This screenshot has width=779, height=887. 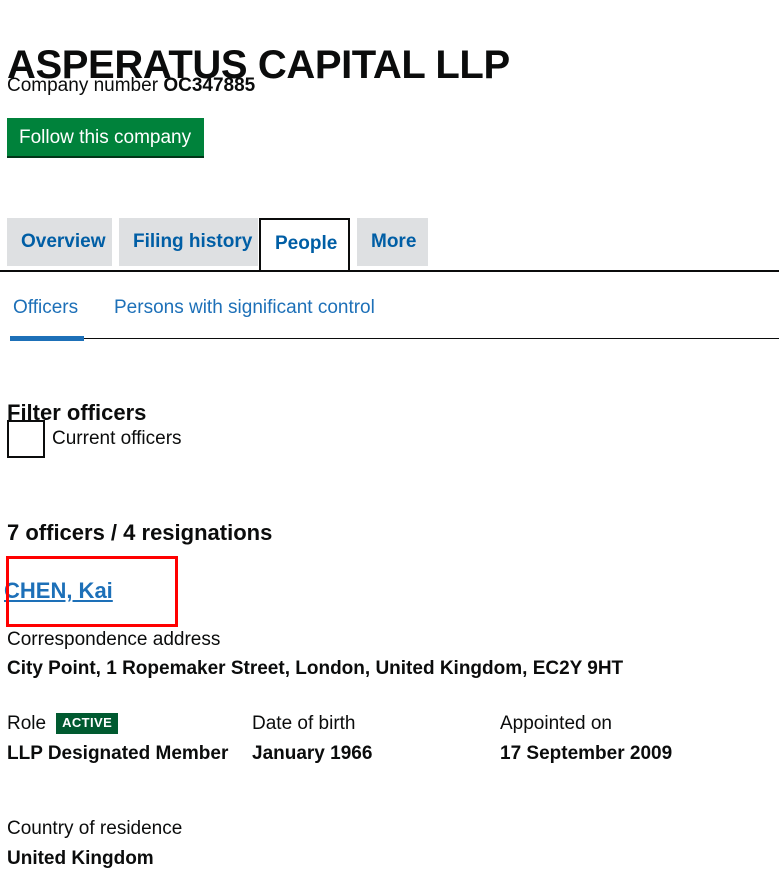 I want to click on appointed-on-value: 17 September 2009, so click(x=586, y=753).